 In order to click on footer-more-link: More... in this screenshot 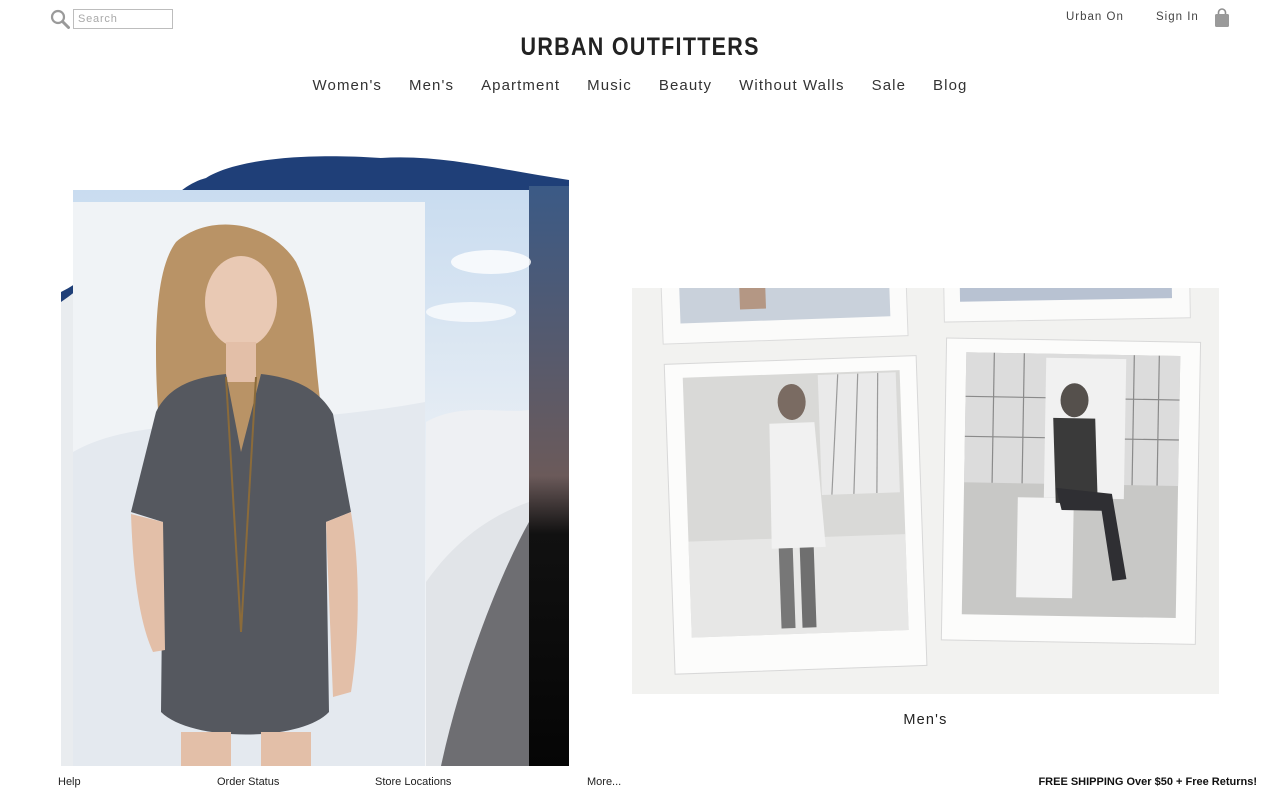, I will do `click(604, 782)`.